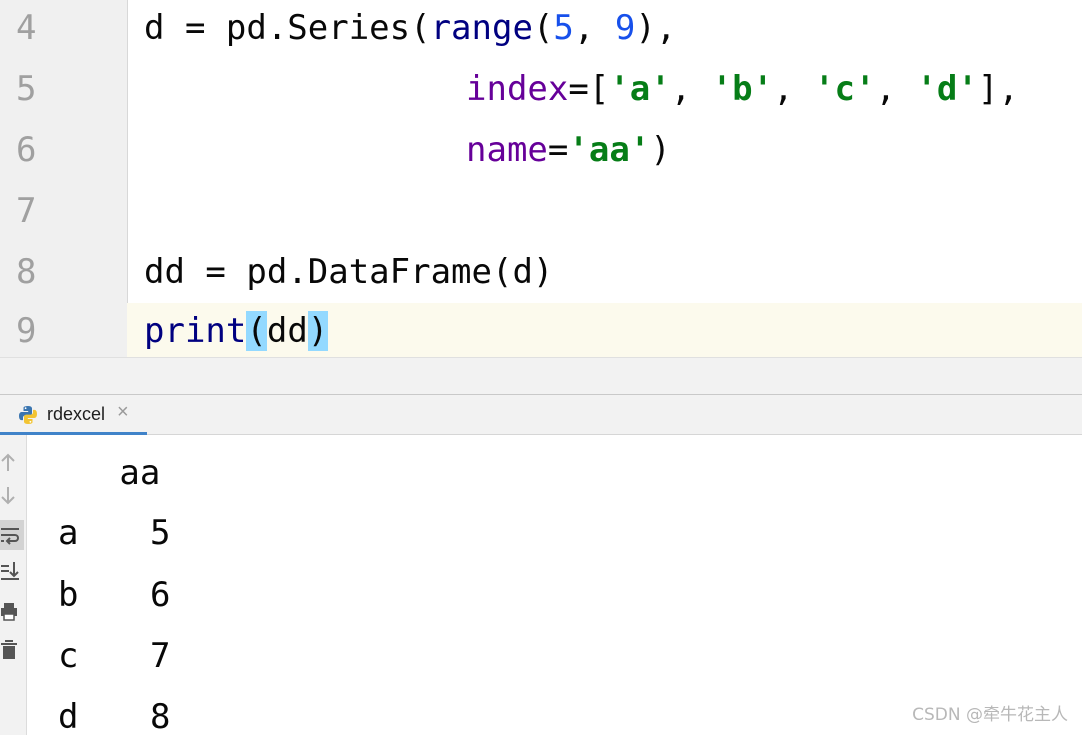  I want to click on code-line: 6 name='aa'), so click(541, 152).